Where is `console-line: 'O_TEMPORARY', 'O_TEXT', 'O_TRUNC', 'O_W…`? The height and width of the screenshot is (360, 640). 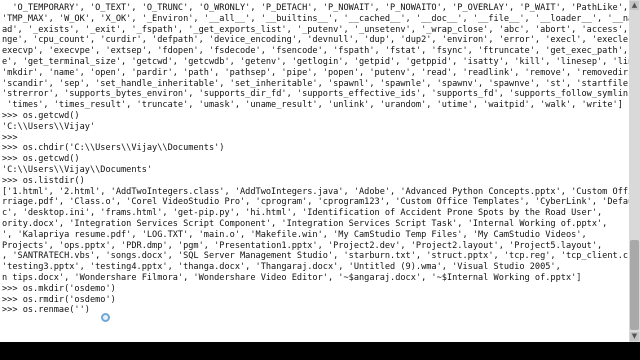
console-line: 'O_TEMPORARY', 'O_TEXT', 'O_TRUNC', 'O_W… is located at coordinates (320, 8).